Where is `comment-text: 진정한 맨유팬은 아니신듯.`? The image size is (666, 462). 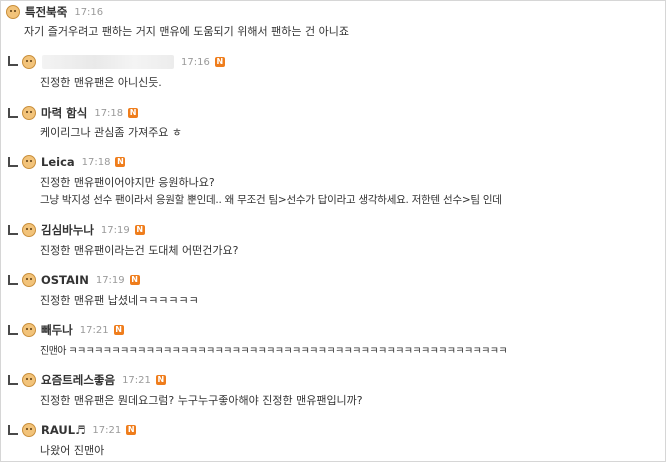
comment-text: 진정한 맨유팬은 아니신듯. is located at coordinates (101, 82).